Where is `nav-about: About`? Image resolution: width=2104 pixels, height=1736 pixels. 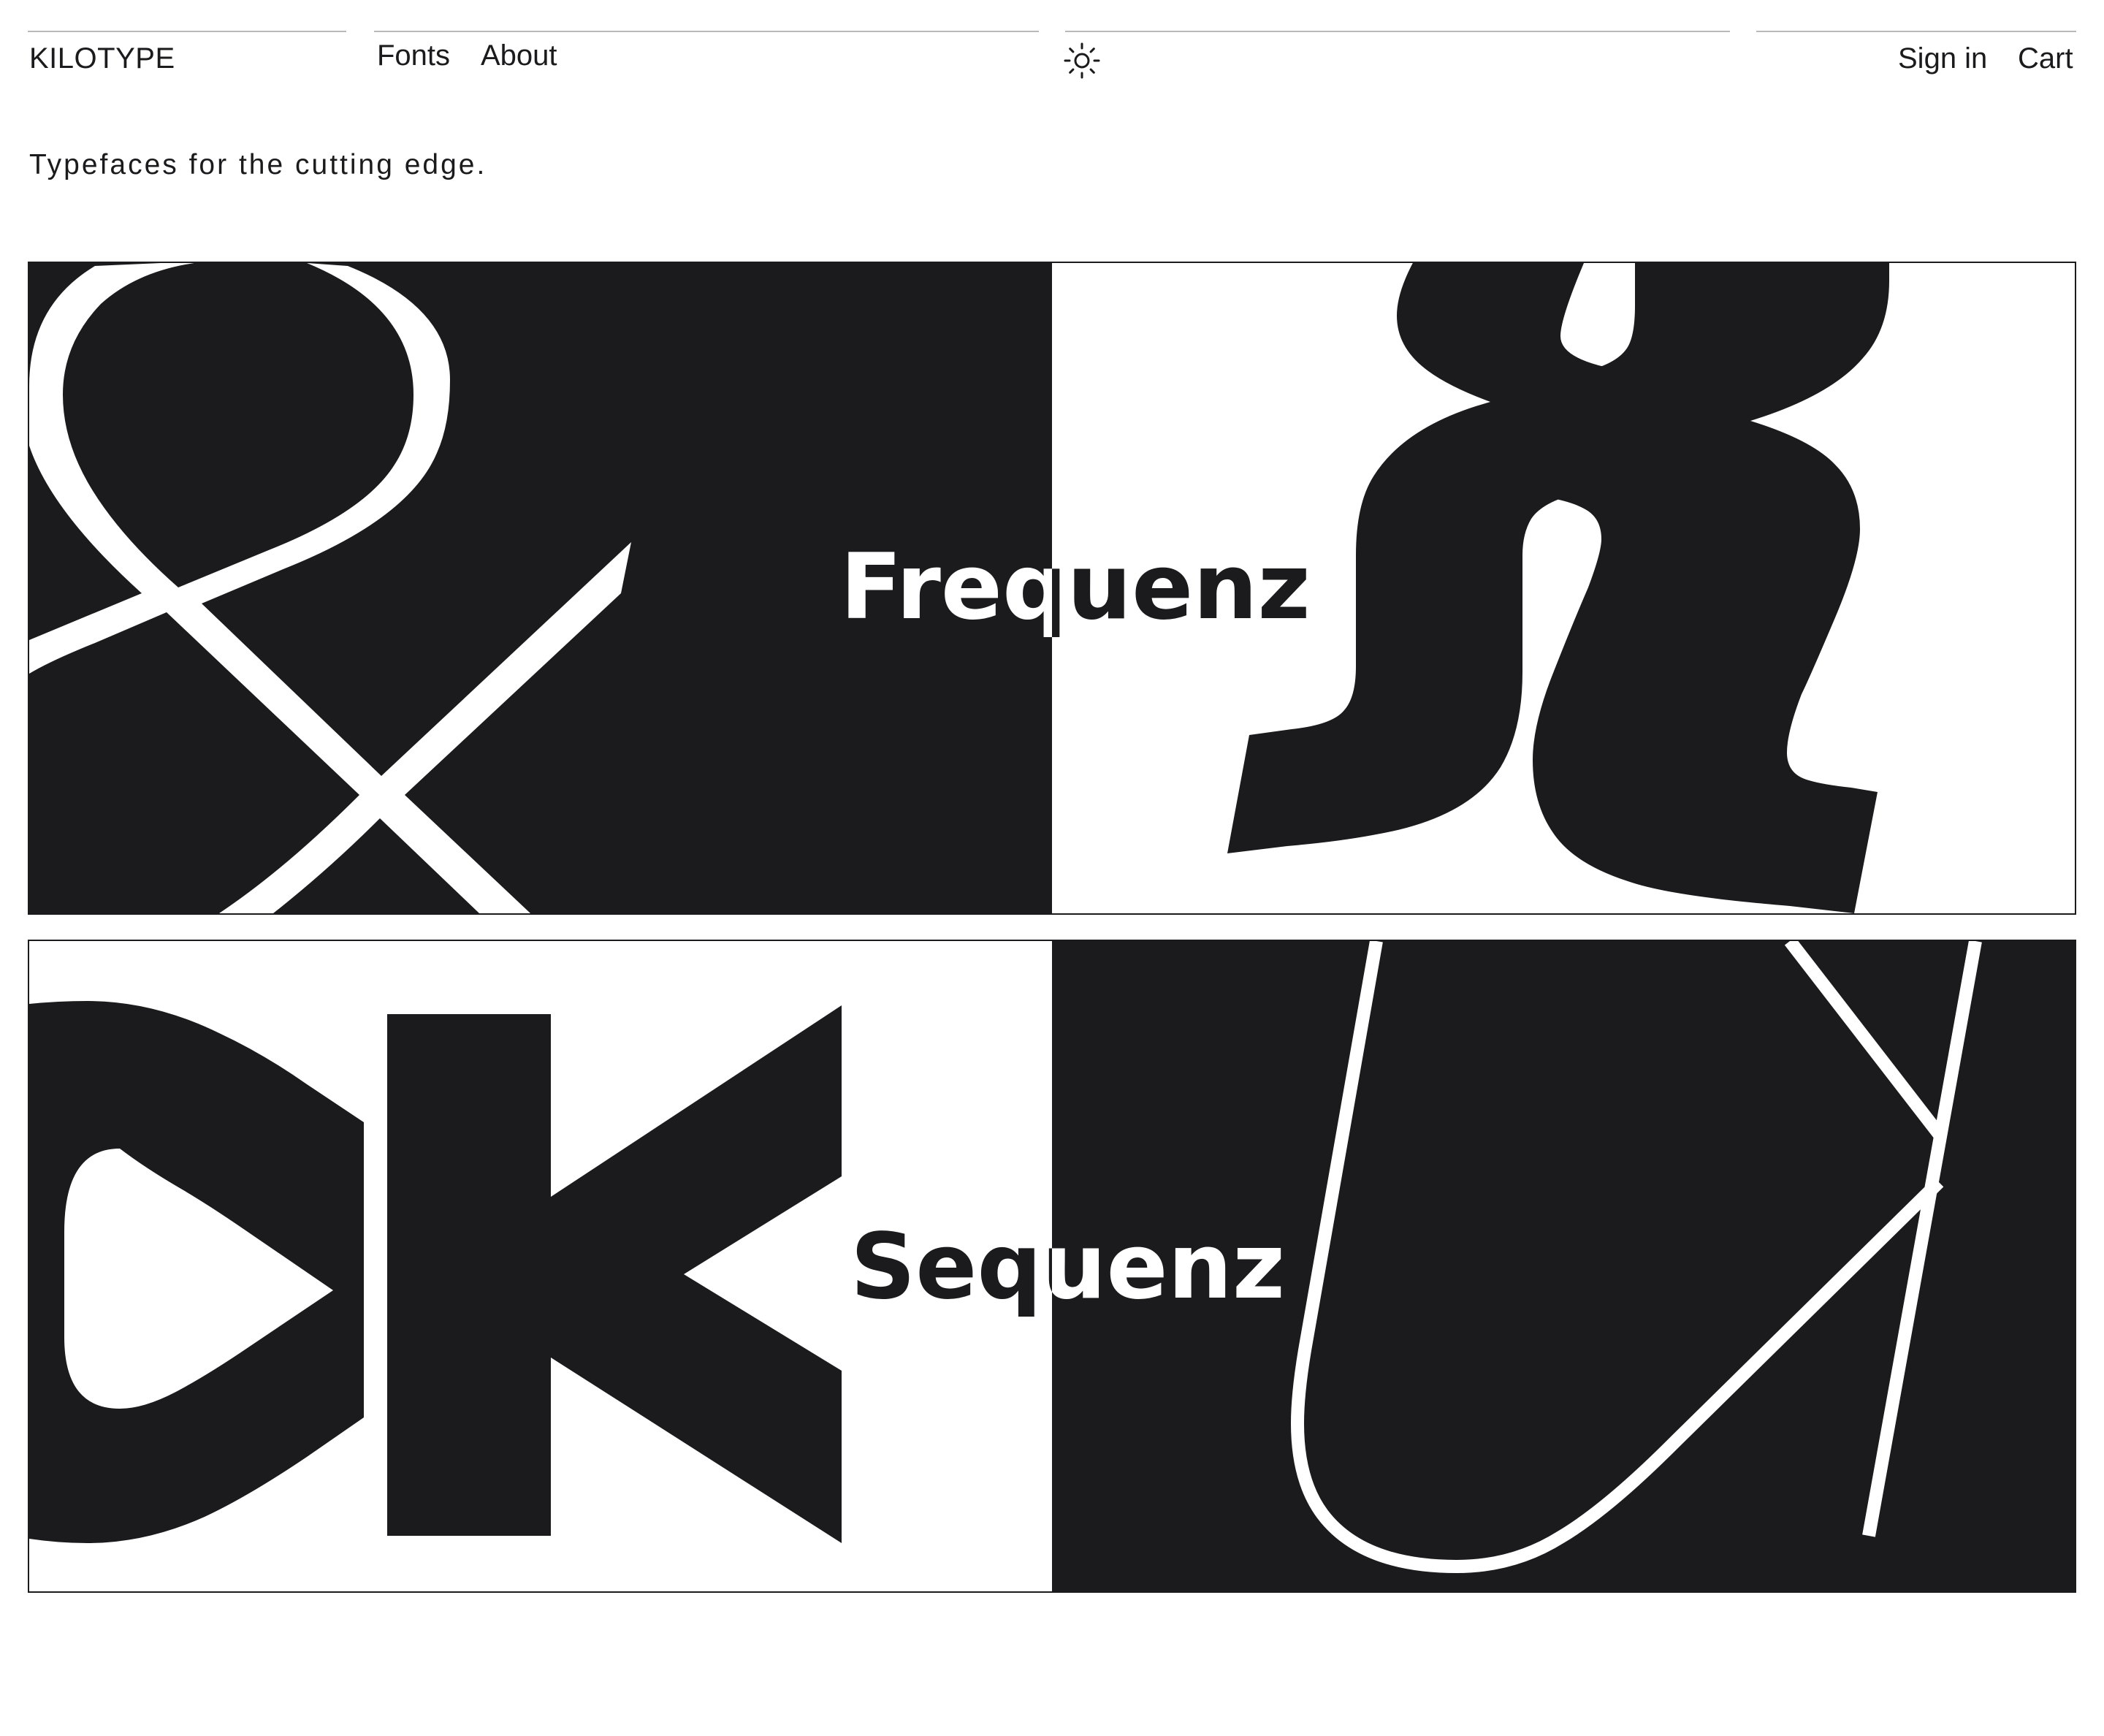
nav-about: About is located at coordinates (519, 55).